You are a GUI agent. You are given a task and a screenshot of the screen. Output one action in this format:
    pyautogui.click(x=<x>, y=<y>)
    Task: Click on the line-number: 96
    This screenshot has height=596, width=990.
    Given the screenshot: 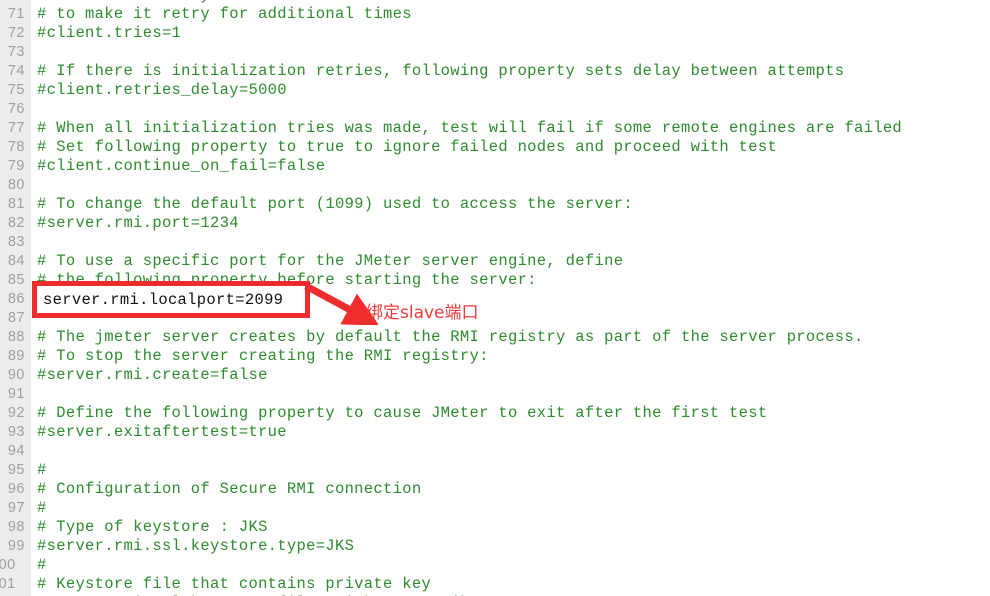 What is the action you would take?
    pyautogui.click(x=16, y=489)
    